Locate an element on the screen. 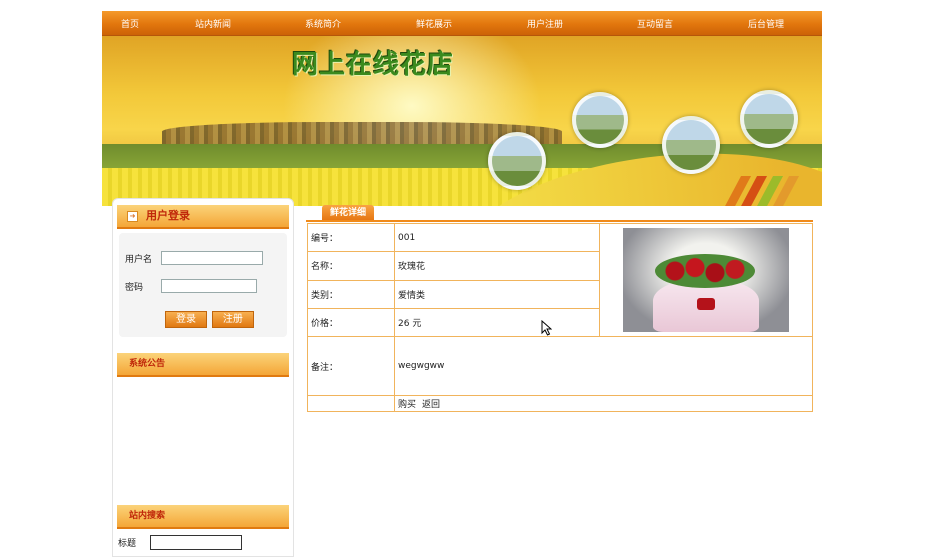 The image size is (928, 557). nav-home: 首页 is located at coordinates (130, 23).